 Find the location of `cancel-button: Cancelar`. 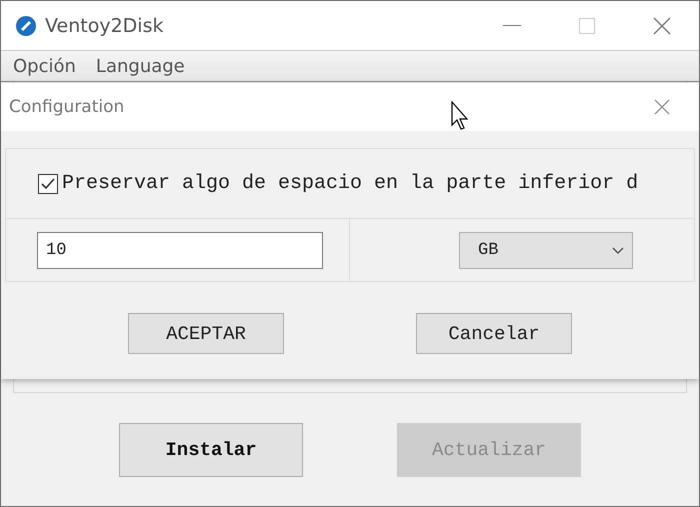

cancel-button: Cancelar is located at coordinates (494, 333).